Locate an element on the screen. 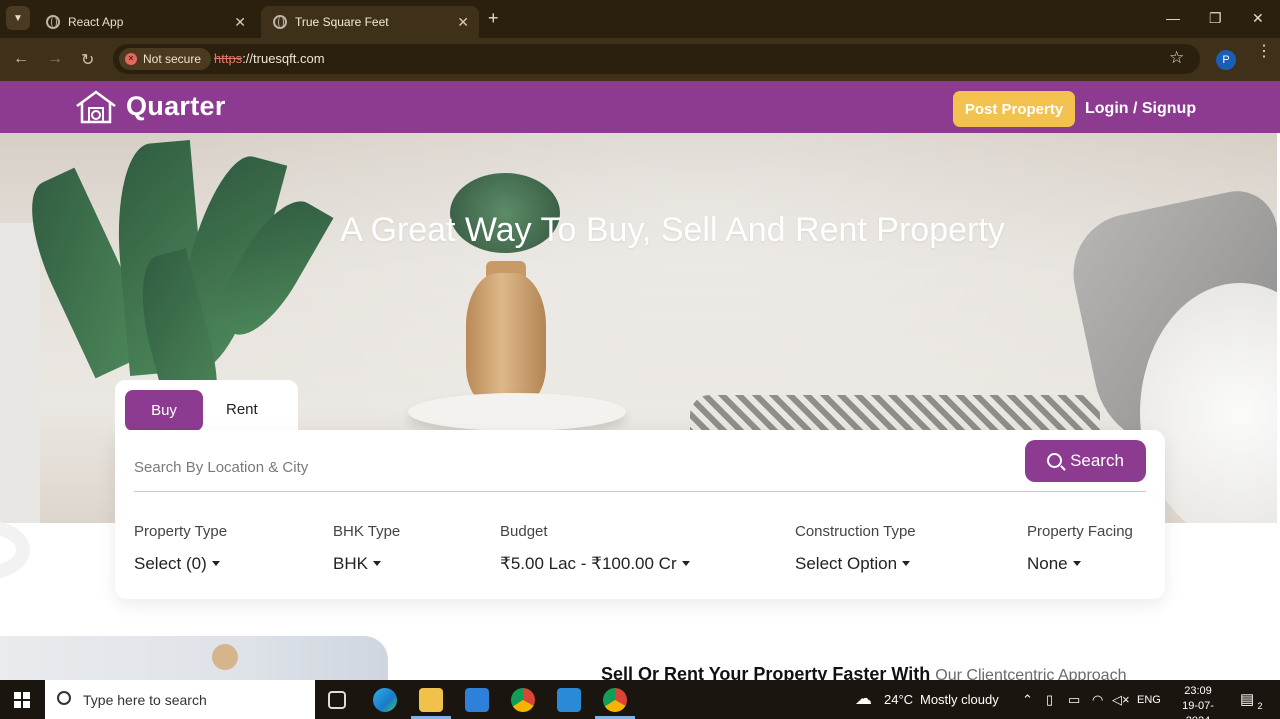 The width and height of the screenshot is (1280, 719). url-text: https://truesqft.com is located at coordinates (269, 58).